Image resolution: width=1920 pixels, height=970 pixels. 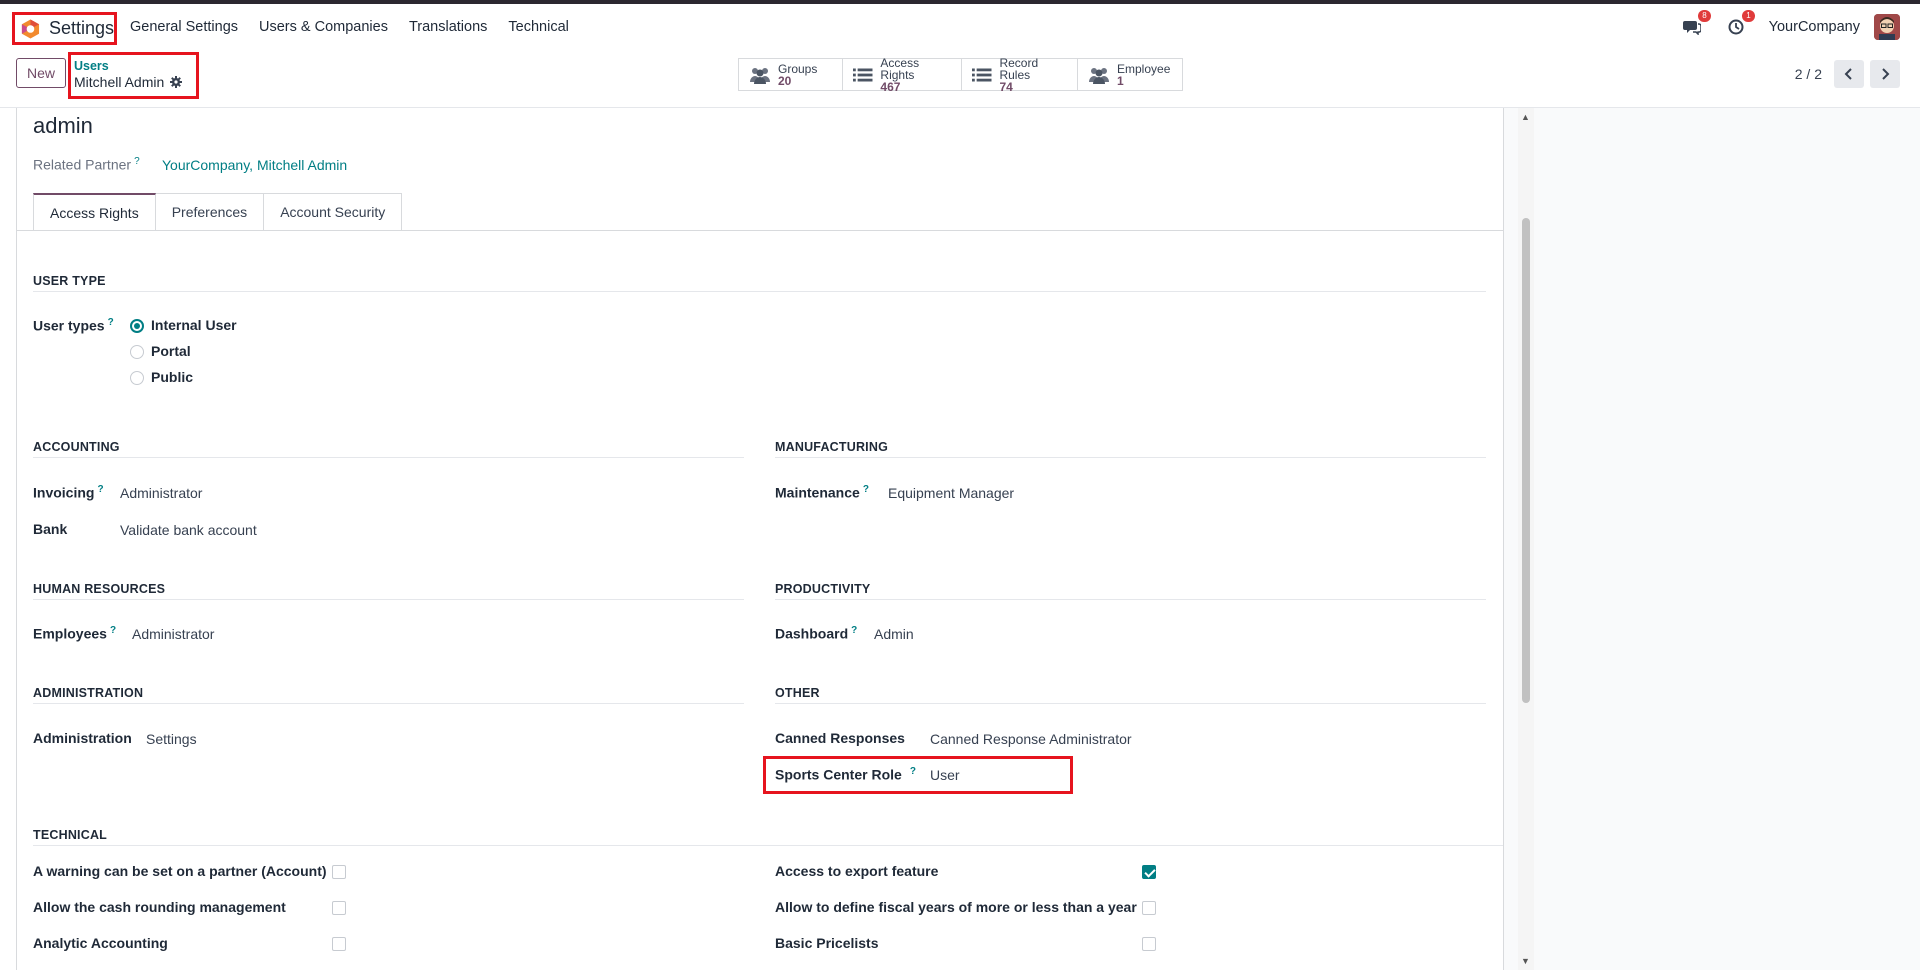 What do you see at coordinates (1885, 74) in the screenshot?
I see `pager-next-button` at bounding box center [1885, 74].